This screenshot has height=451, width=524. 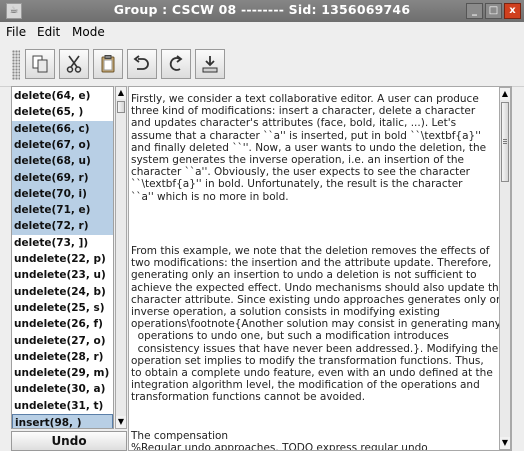 What do you see at coordinates (180, 436) in the screenshot?
I see `editor-line: The compensation` at bounding box center [180, 436].